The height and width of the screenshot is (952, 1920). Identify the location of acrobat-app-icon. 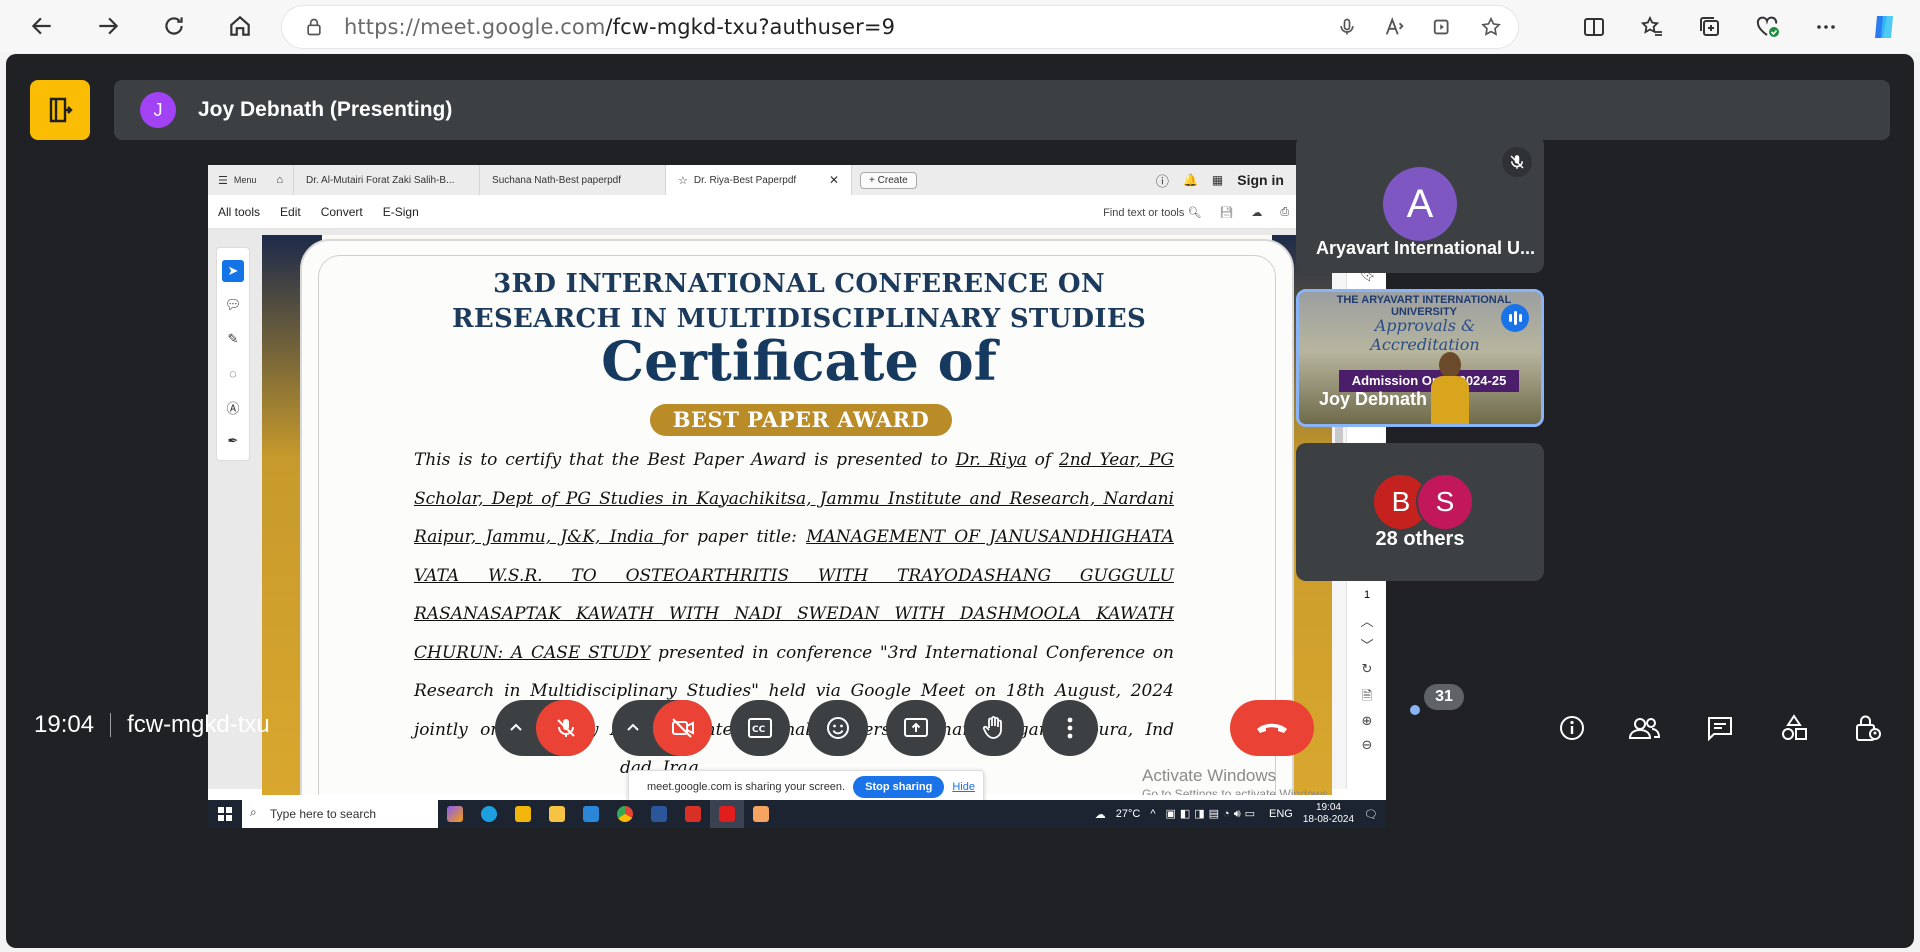
(727, 814).